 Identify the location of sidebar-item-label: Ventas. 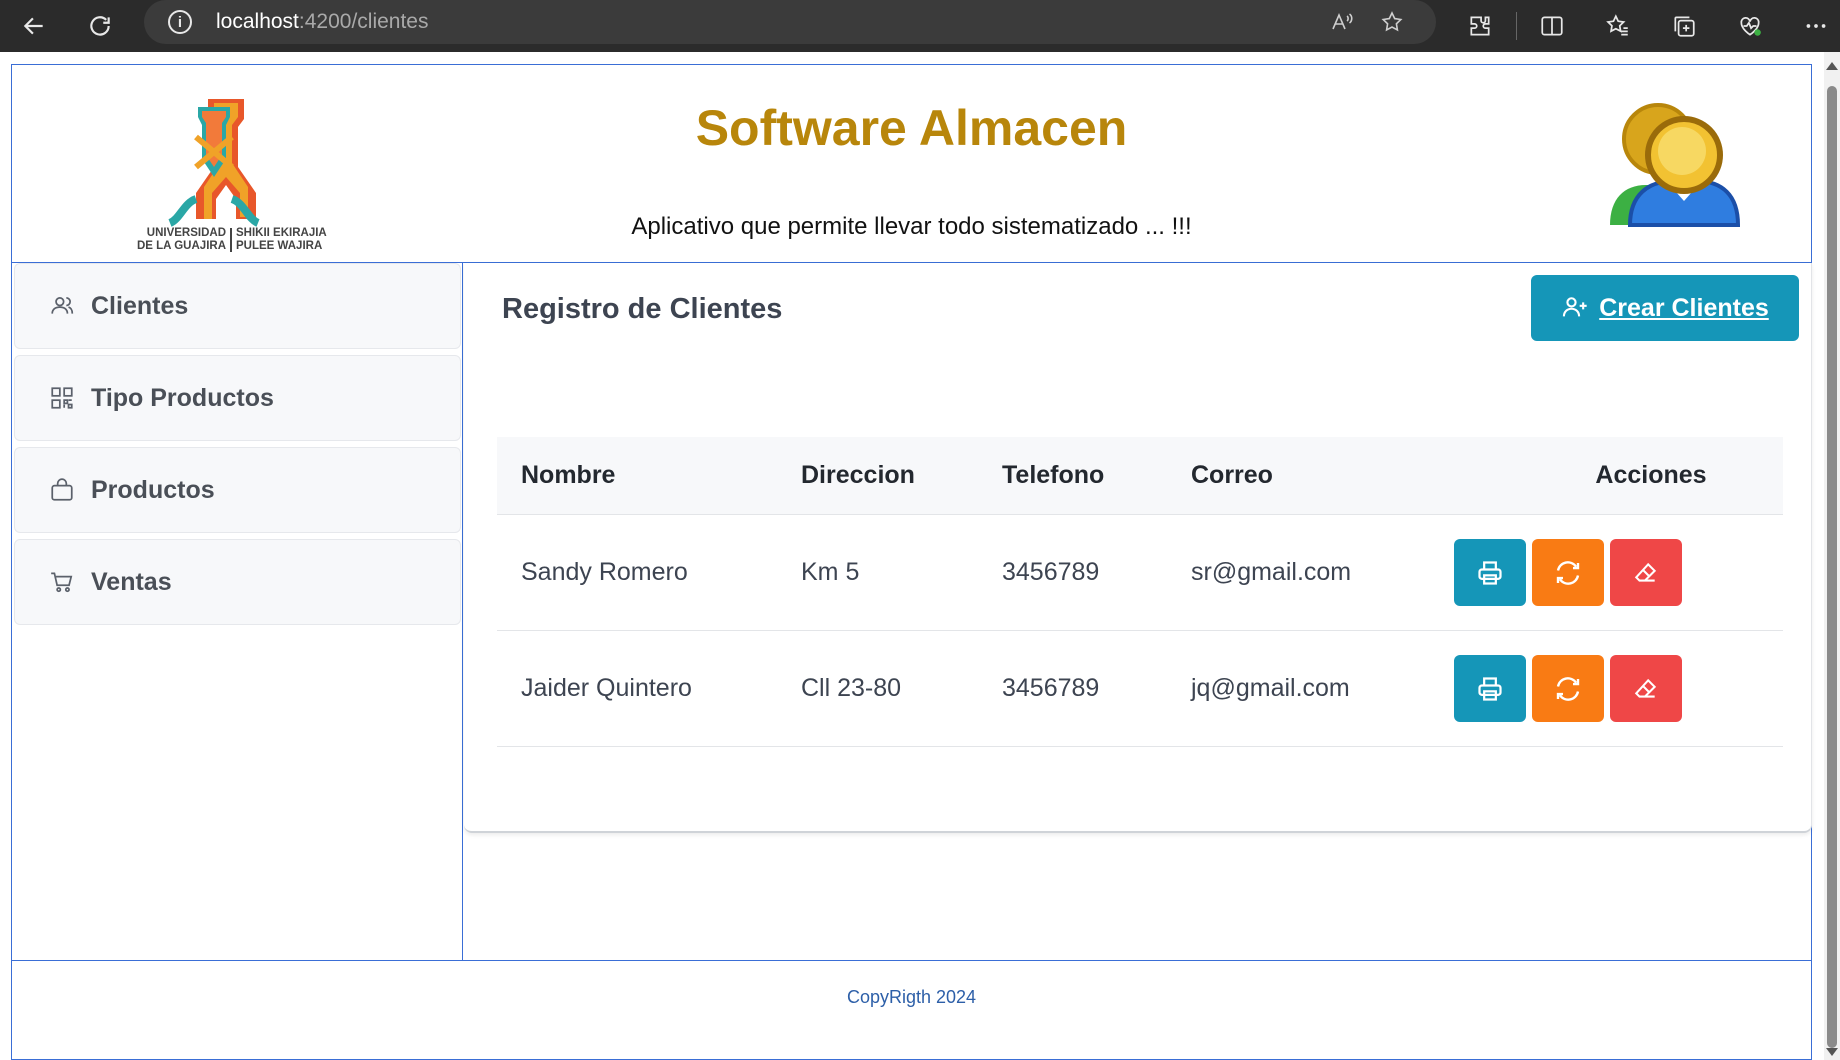
(131, 581).